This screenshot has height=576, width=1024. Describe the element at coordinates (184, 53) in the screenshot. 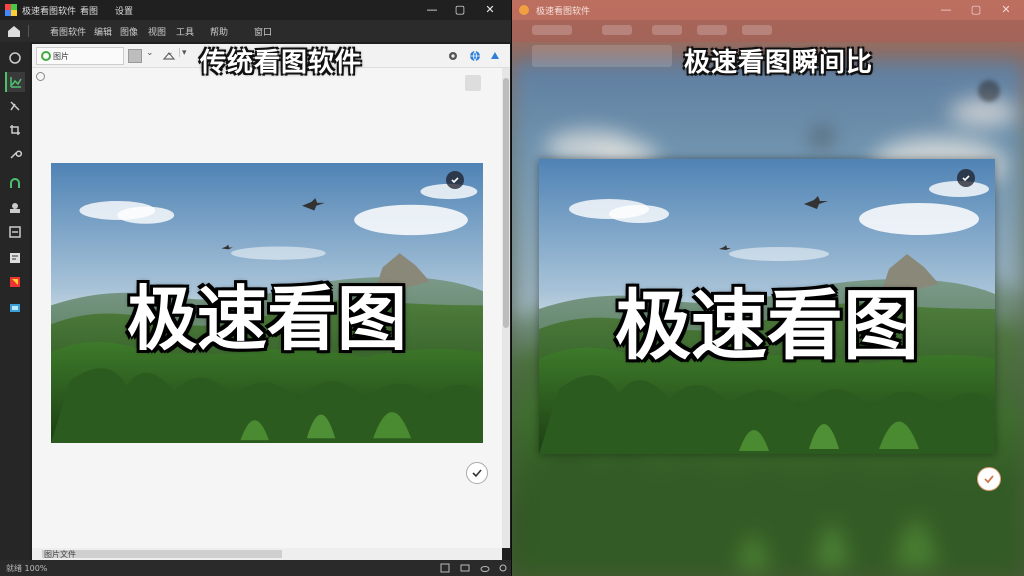

I see `chevron-down-icon: ▾` at that location.